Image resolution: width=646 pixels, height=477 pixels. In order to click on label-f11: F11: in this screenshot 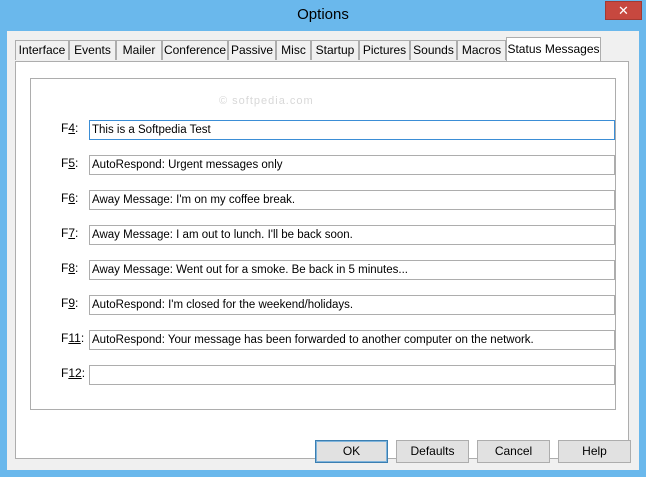, I will do `click(73, 338)`.